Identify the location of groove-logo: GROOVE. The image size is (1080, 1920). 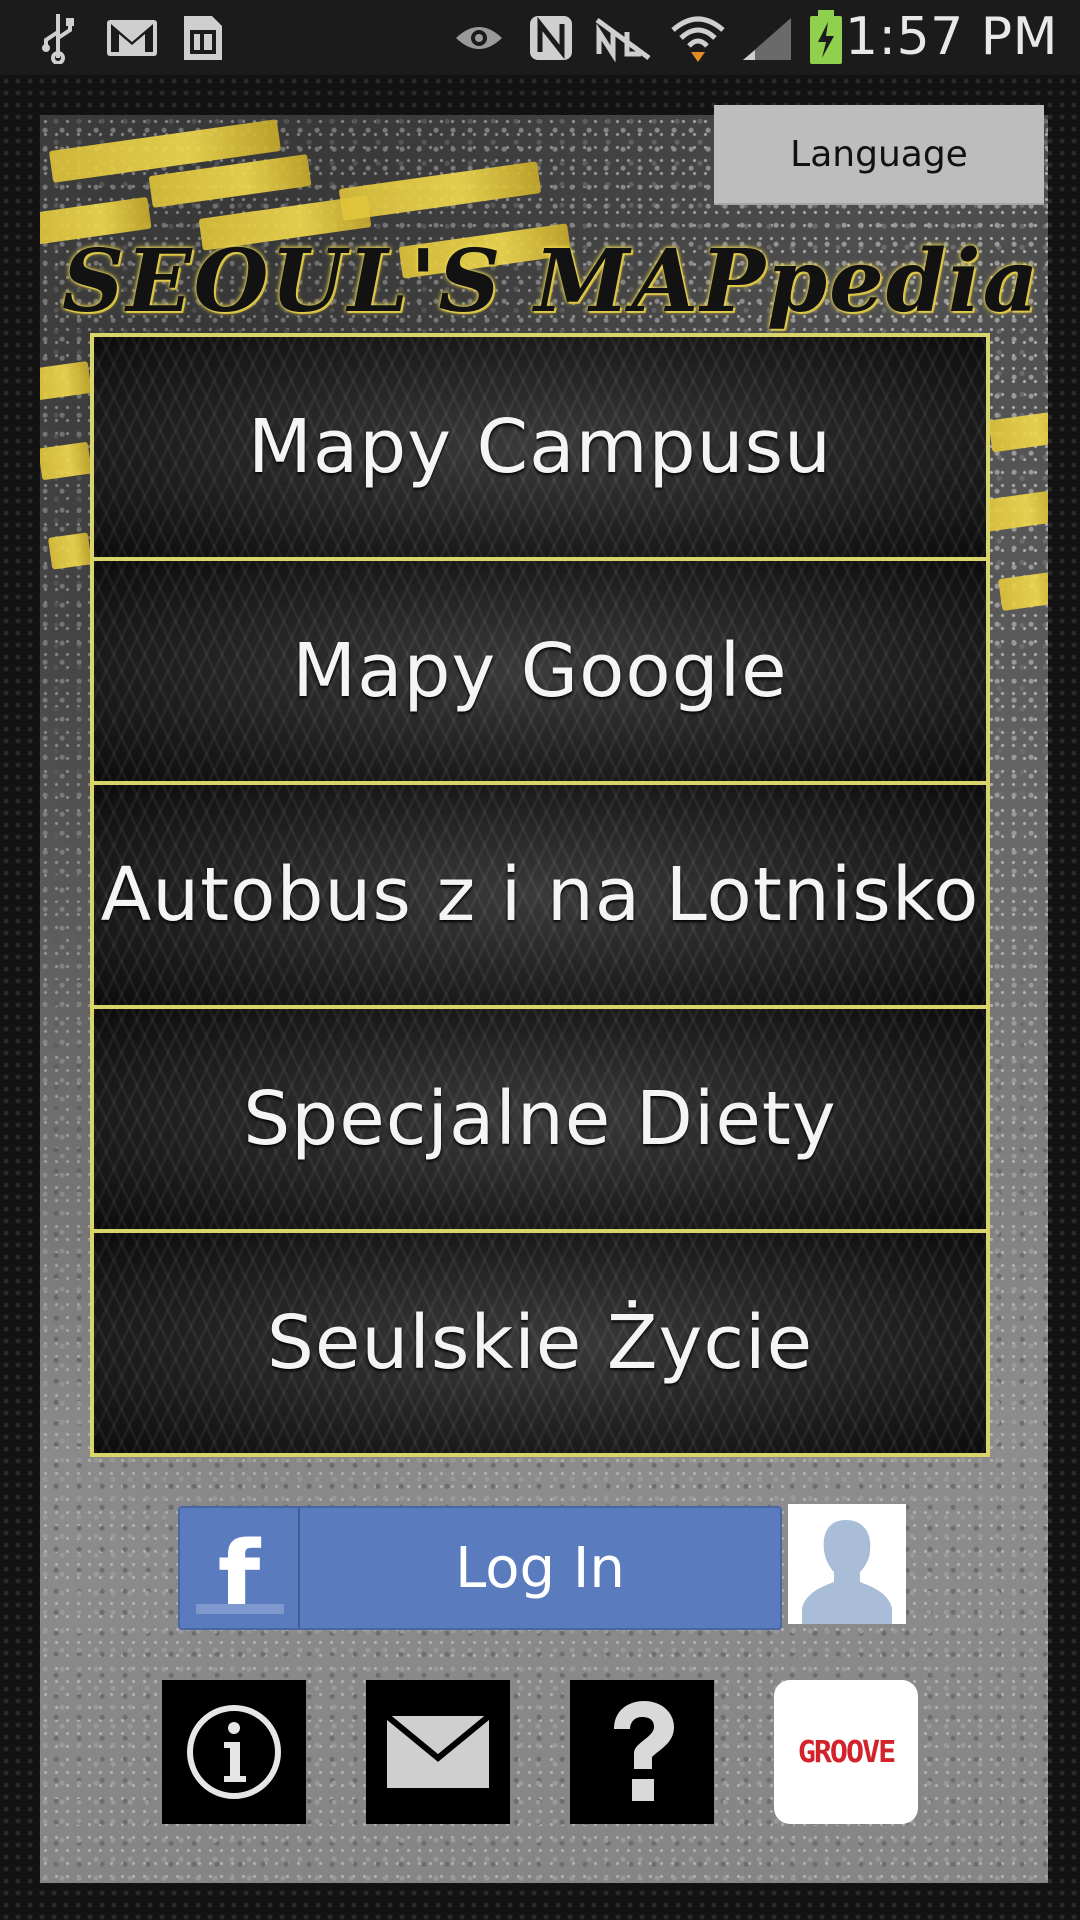
(846, 1752).